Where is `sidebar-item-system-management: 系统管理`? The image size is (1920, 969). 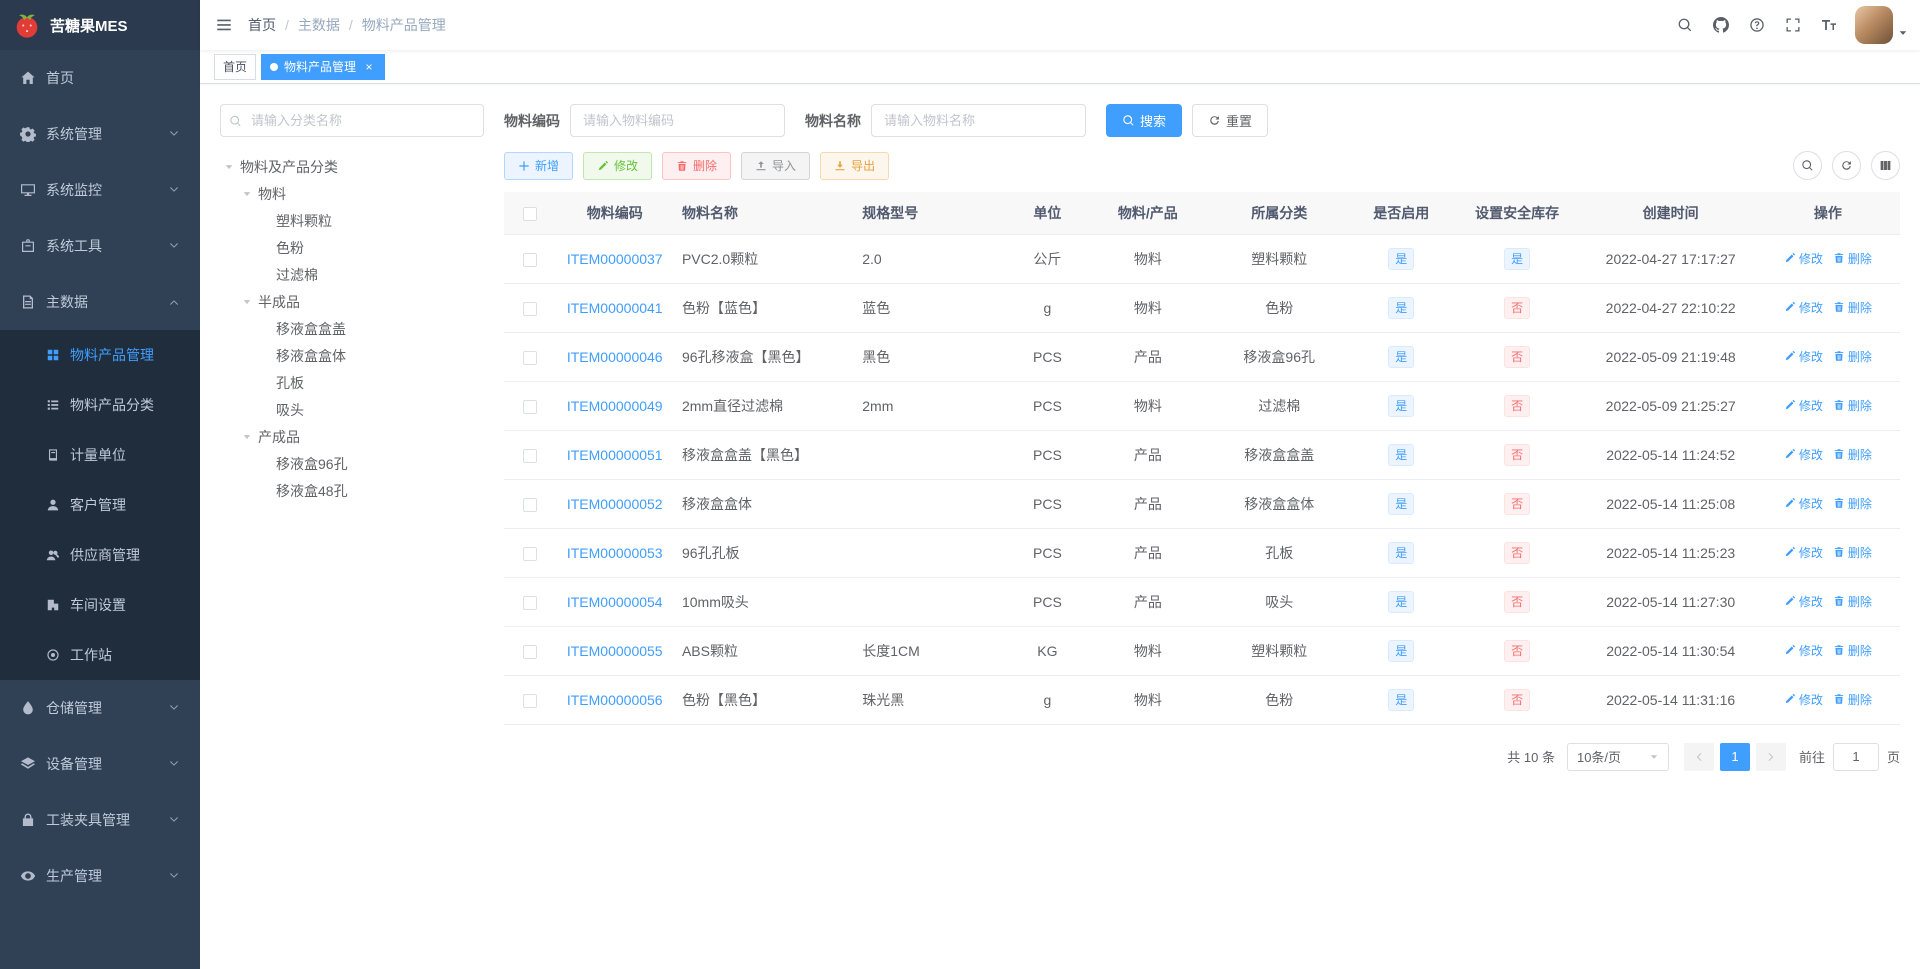
sidebar-item-system-management: 系统管理 is located at coordinates (100, 134).